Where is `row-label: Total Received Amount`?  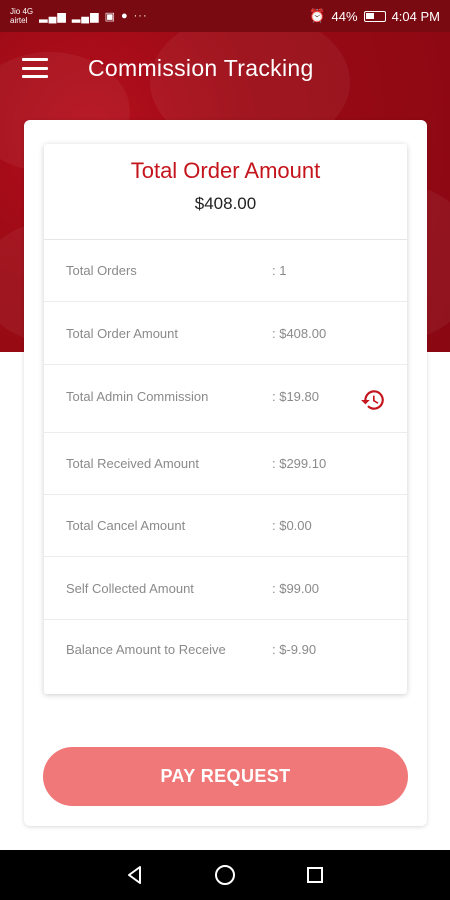 row-label: Total Received Amount is located at coordinates (132, 463).